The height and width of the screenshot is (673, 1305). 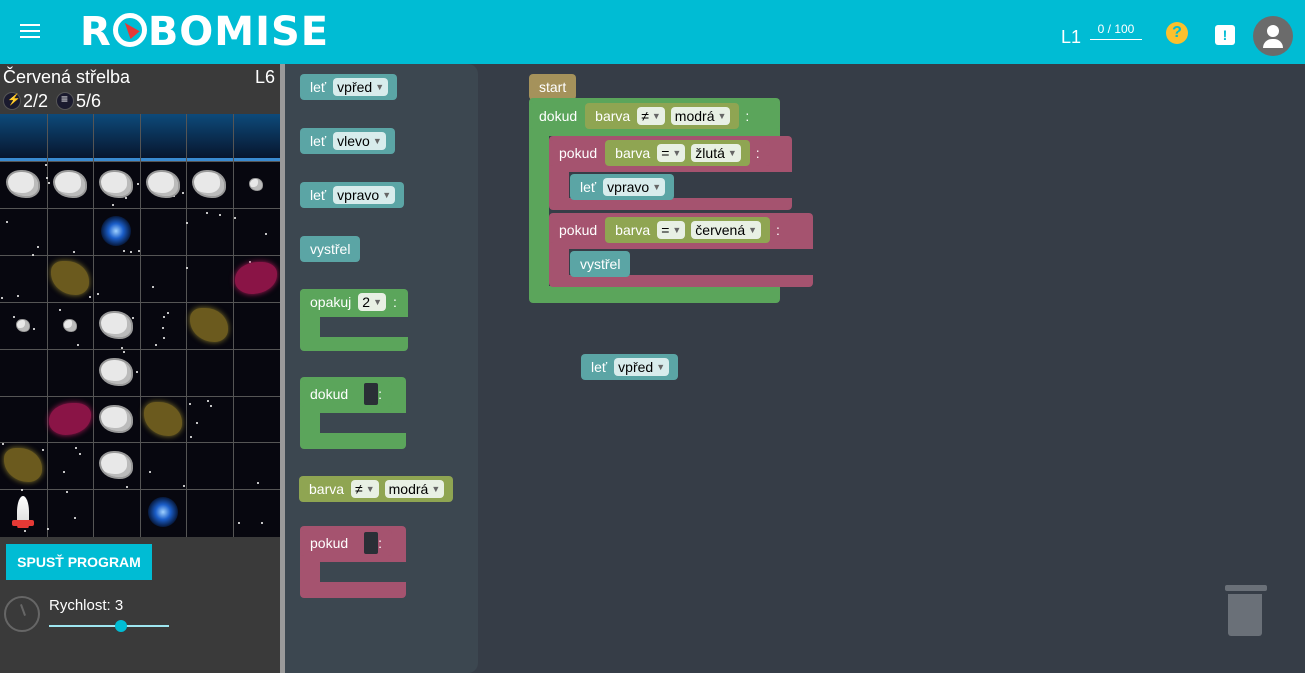 I want to click on while-condition: barva ≠ ▼ modrá ▼, so click(x=662, y=116).